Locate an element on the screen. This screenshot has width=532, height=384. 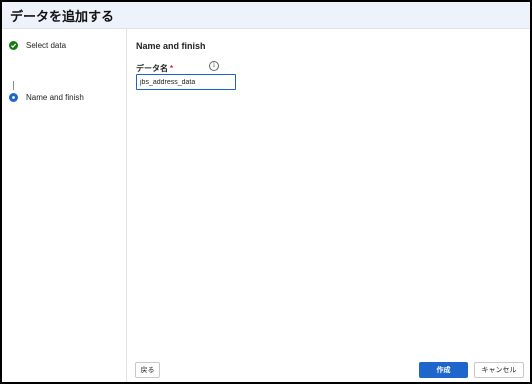
step-connector is located at coordinates (13, 85).